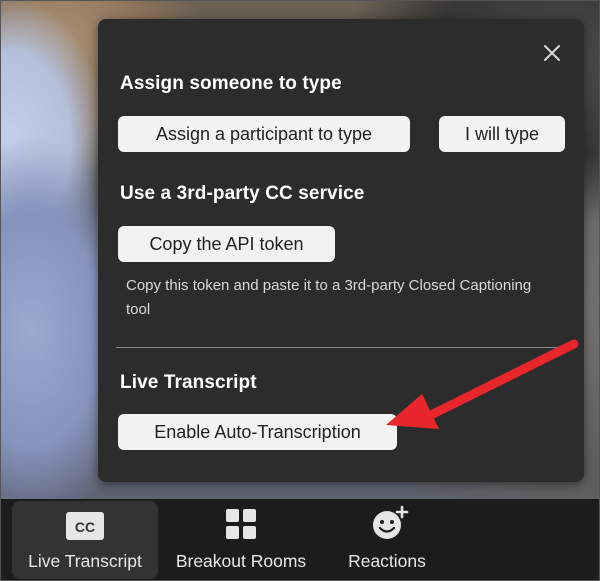 The width and height of the screenshot is (600, 581). What do you see at coordinates (188, 382) in the screenshot?
I see `live-transcript-section-title: Live Transcript` at bounding box center [188, 382].